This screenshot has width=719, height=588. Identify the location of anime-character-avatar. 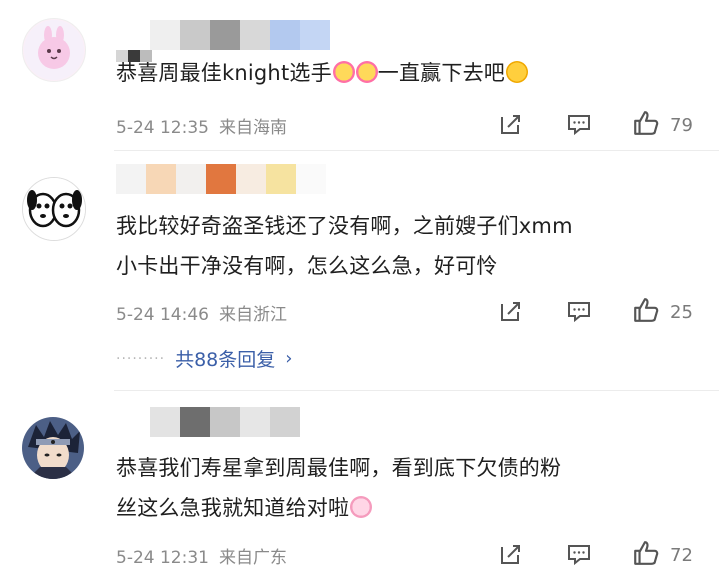
(53, 448).